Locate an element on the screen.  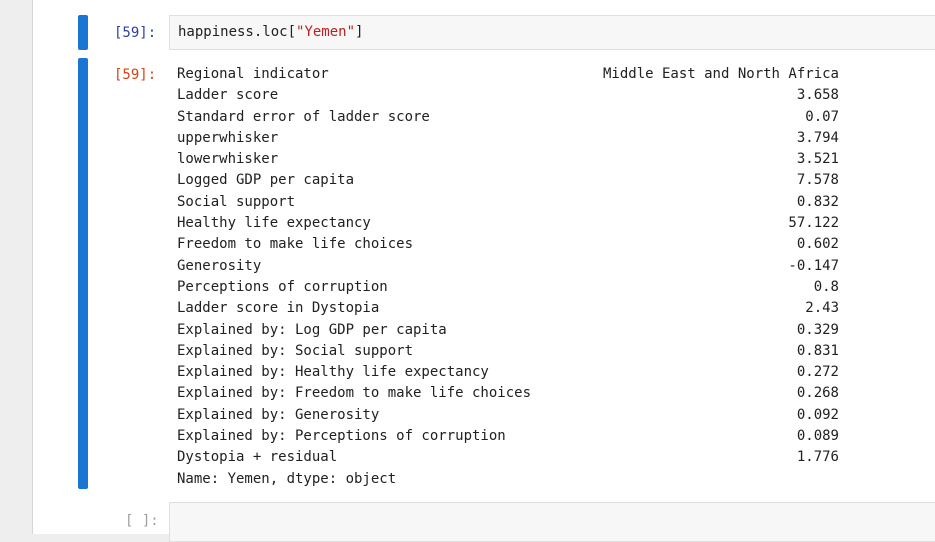
empty-input-prompt: [ ]: is located at coordinates (142, 521).